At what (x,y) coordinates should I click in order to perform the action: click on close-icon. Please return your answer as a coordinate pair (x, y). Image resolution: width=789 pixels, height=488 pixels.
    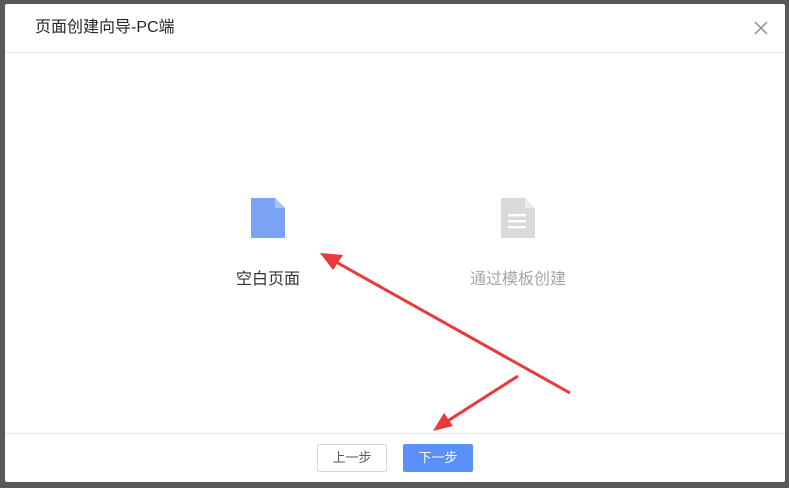
    Looking at the image, I should click on (761, 28).